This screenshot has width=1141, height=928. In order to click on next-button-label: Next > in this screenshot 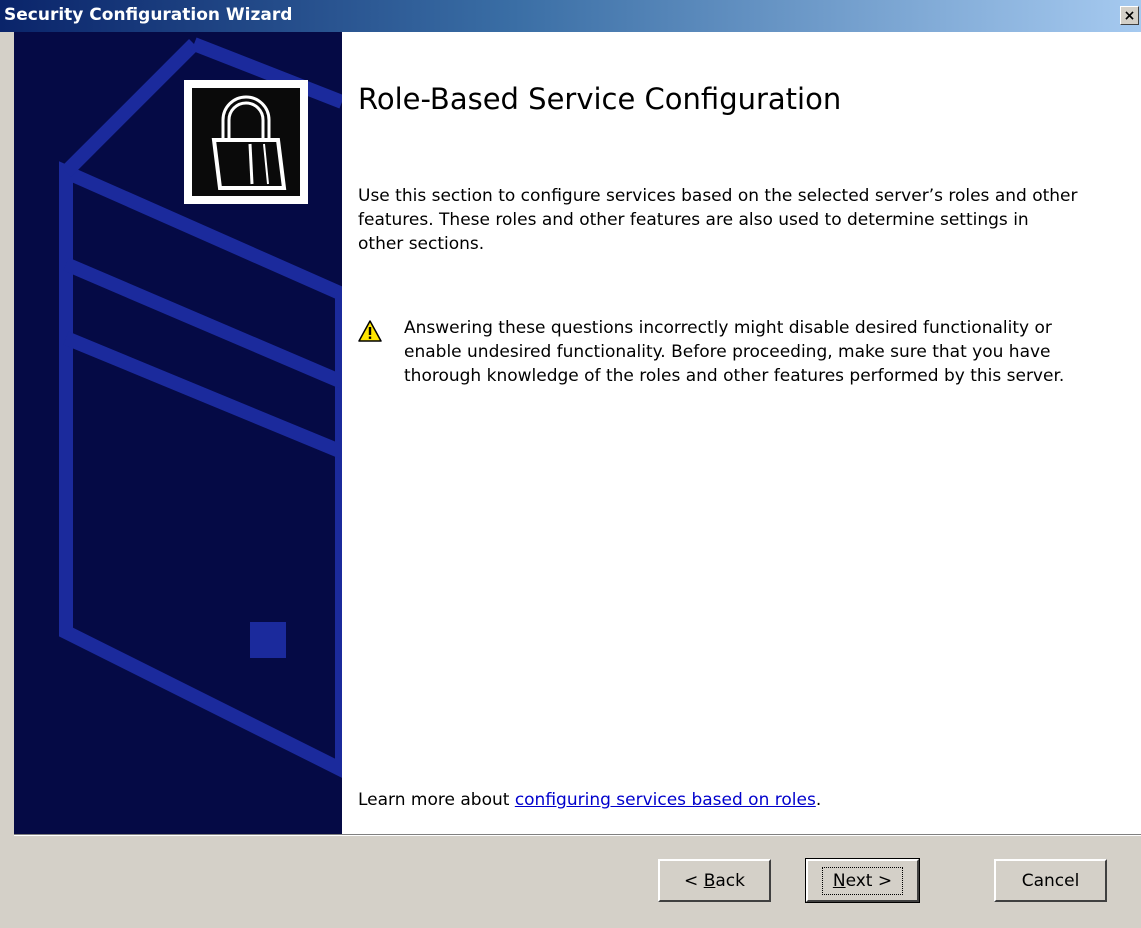, I will do `click(862, 880)`.